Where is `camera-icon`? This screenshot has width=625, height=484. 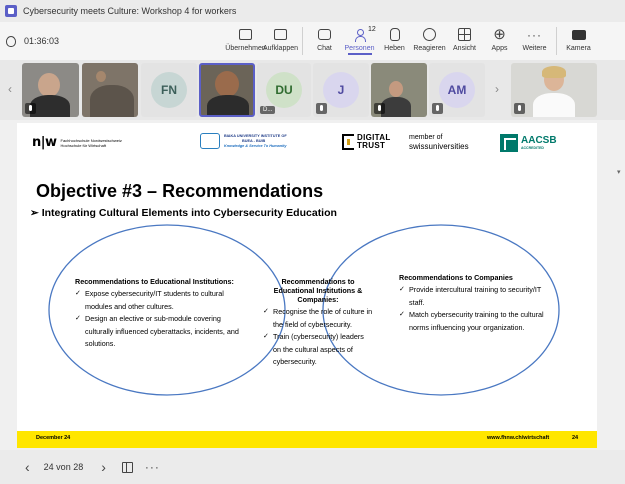
camera-icon is located at coordinates (578, 34).